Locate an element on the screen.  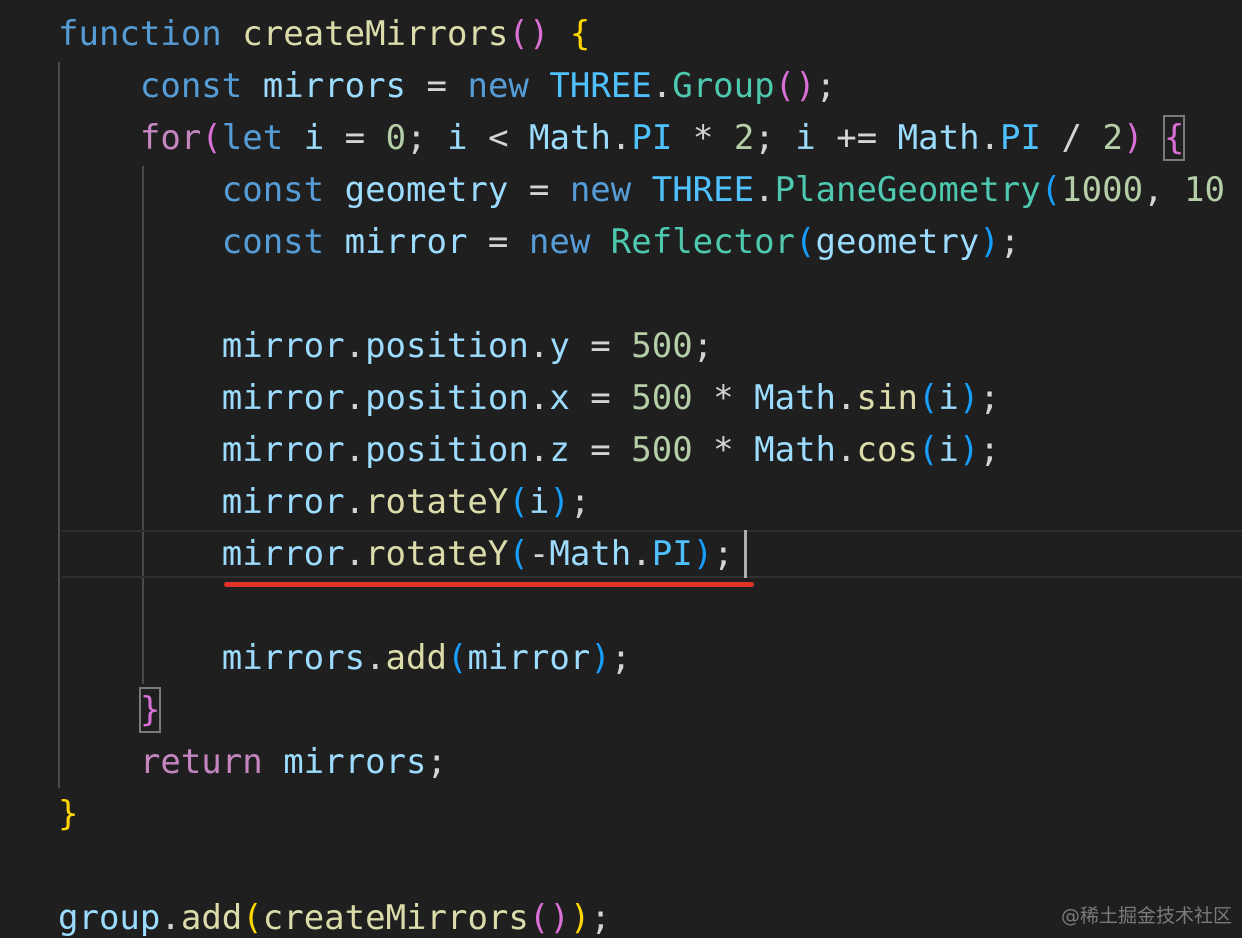
code-token: z is located at coordinates (559, 450).